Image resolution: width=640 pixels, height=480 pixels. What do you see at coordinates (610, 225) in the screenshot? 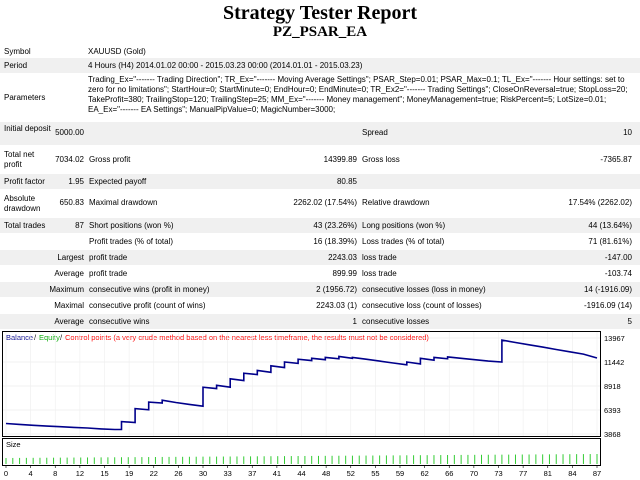
I see `long-positions-value: 44 (13.64%)` at bounding box center [610, 225].